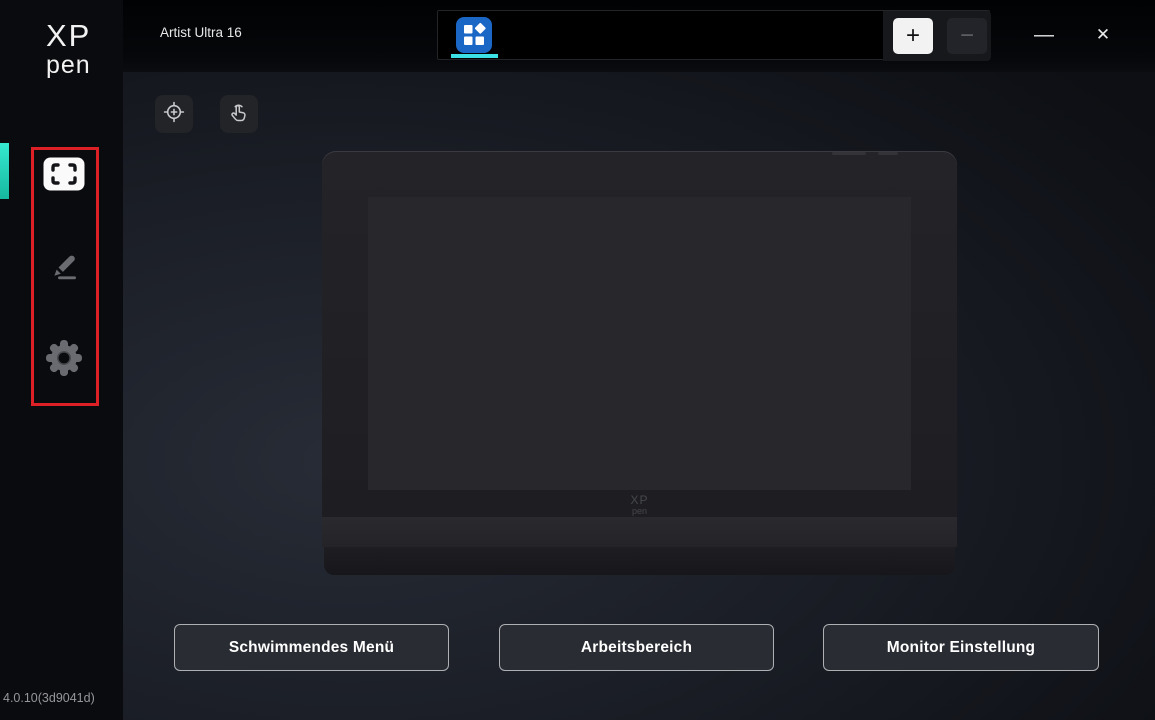 The image size is (1155, 720). I want to click on sidebar: XP pen 4.0.10(3d9041d), so click(61, 360).